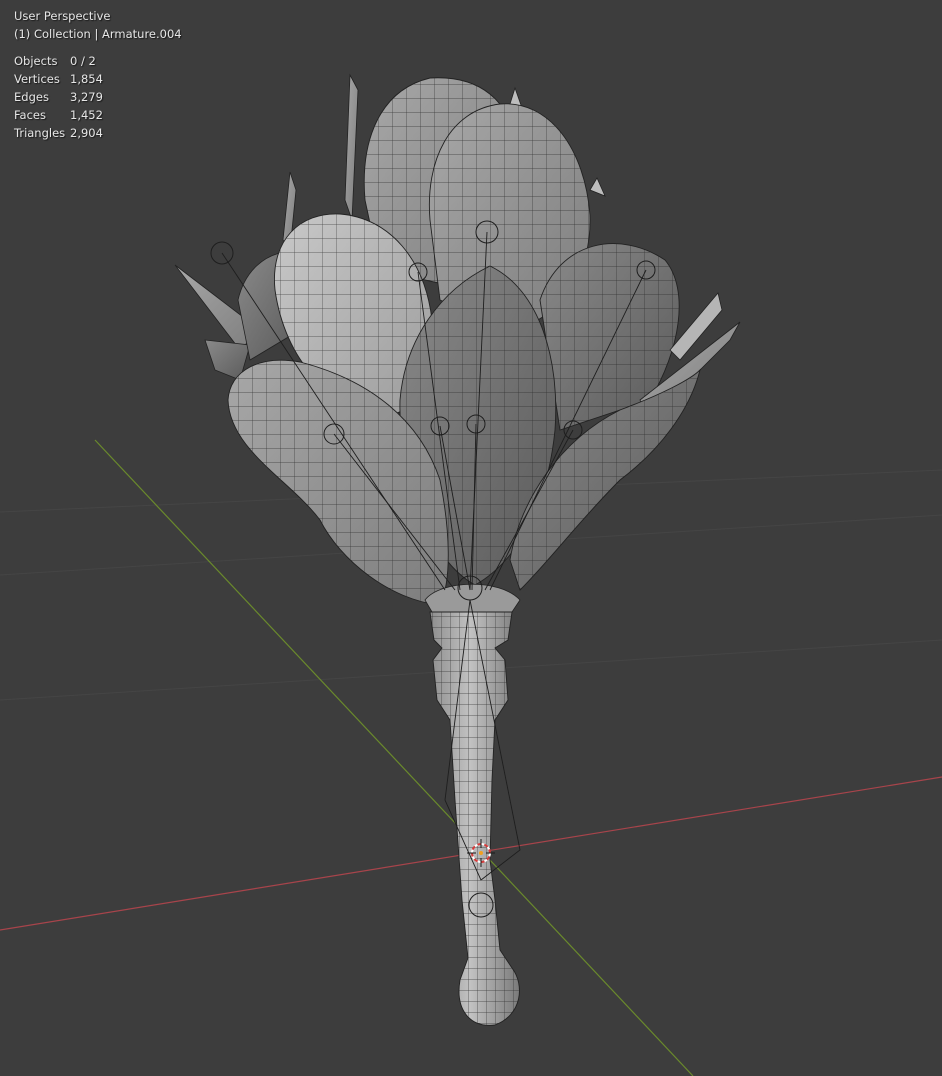 Image resolution: width=942 pixels, height=1076 pixels. I want to click on stat-row-edges: Edges 3,279, so click(98, 97).